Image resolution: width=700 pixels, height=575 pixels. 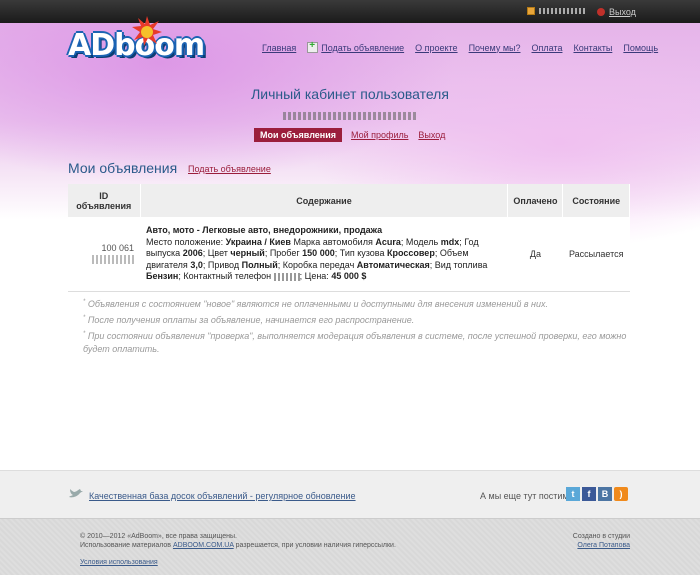 I want to click on nav-why: Почему мы?, so click(x=495, y=47).